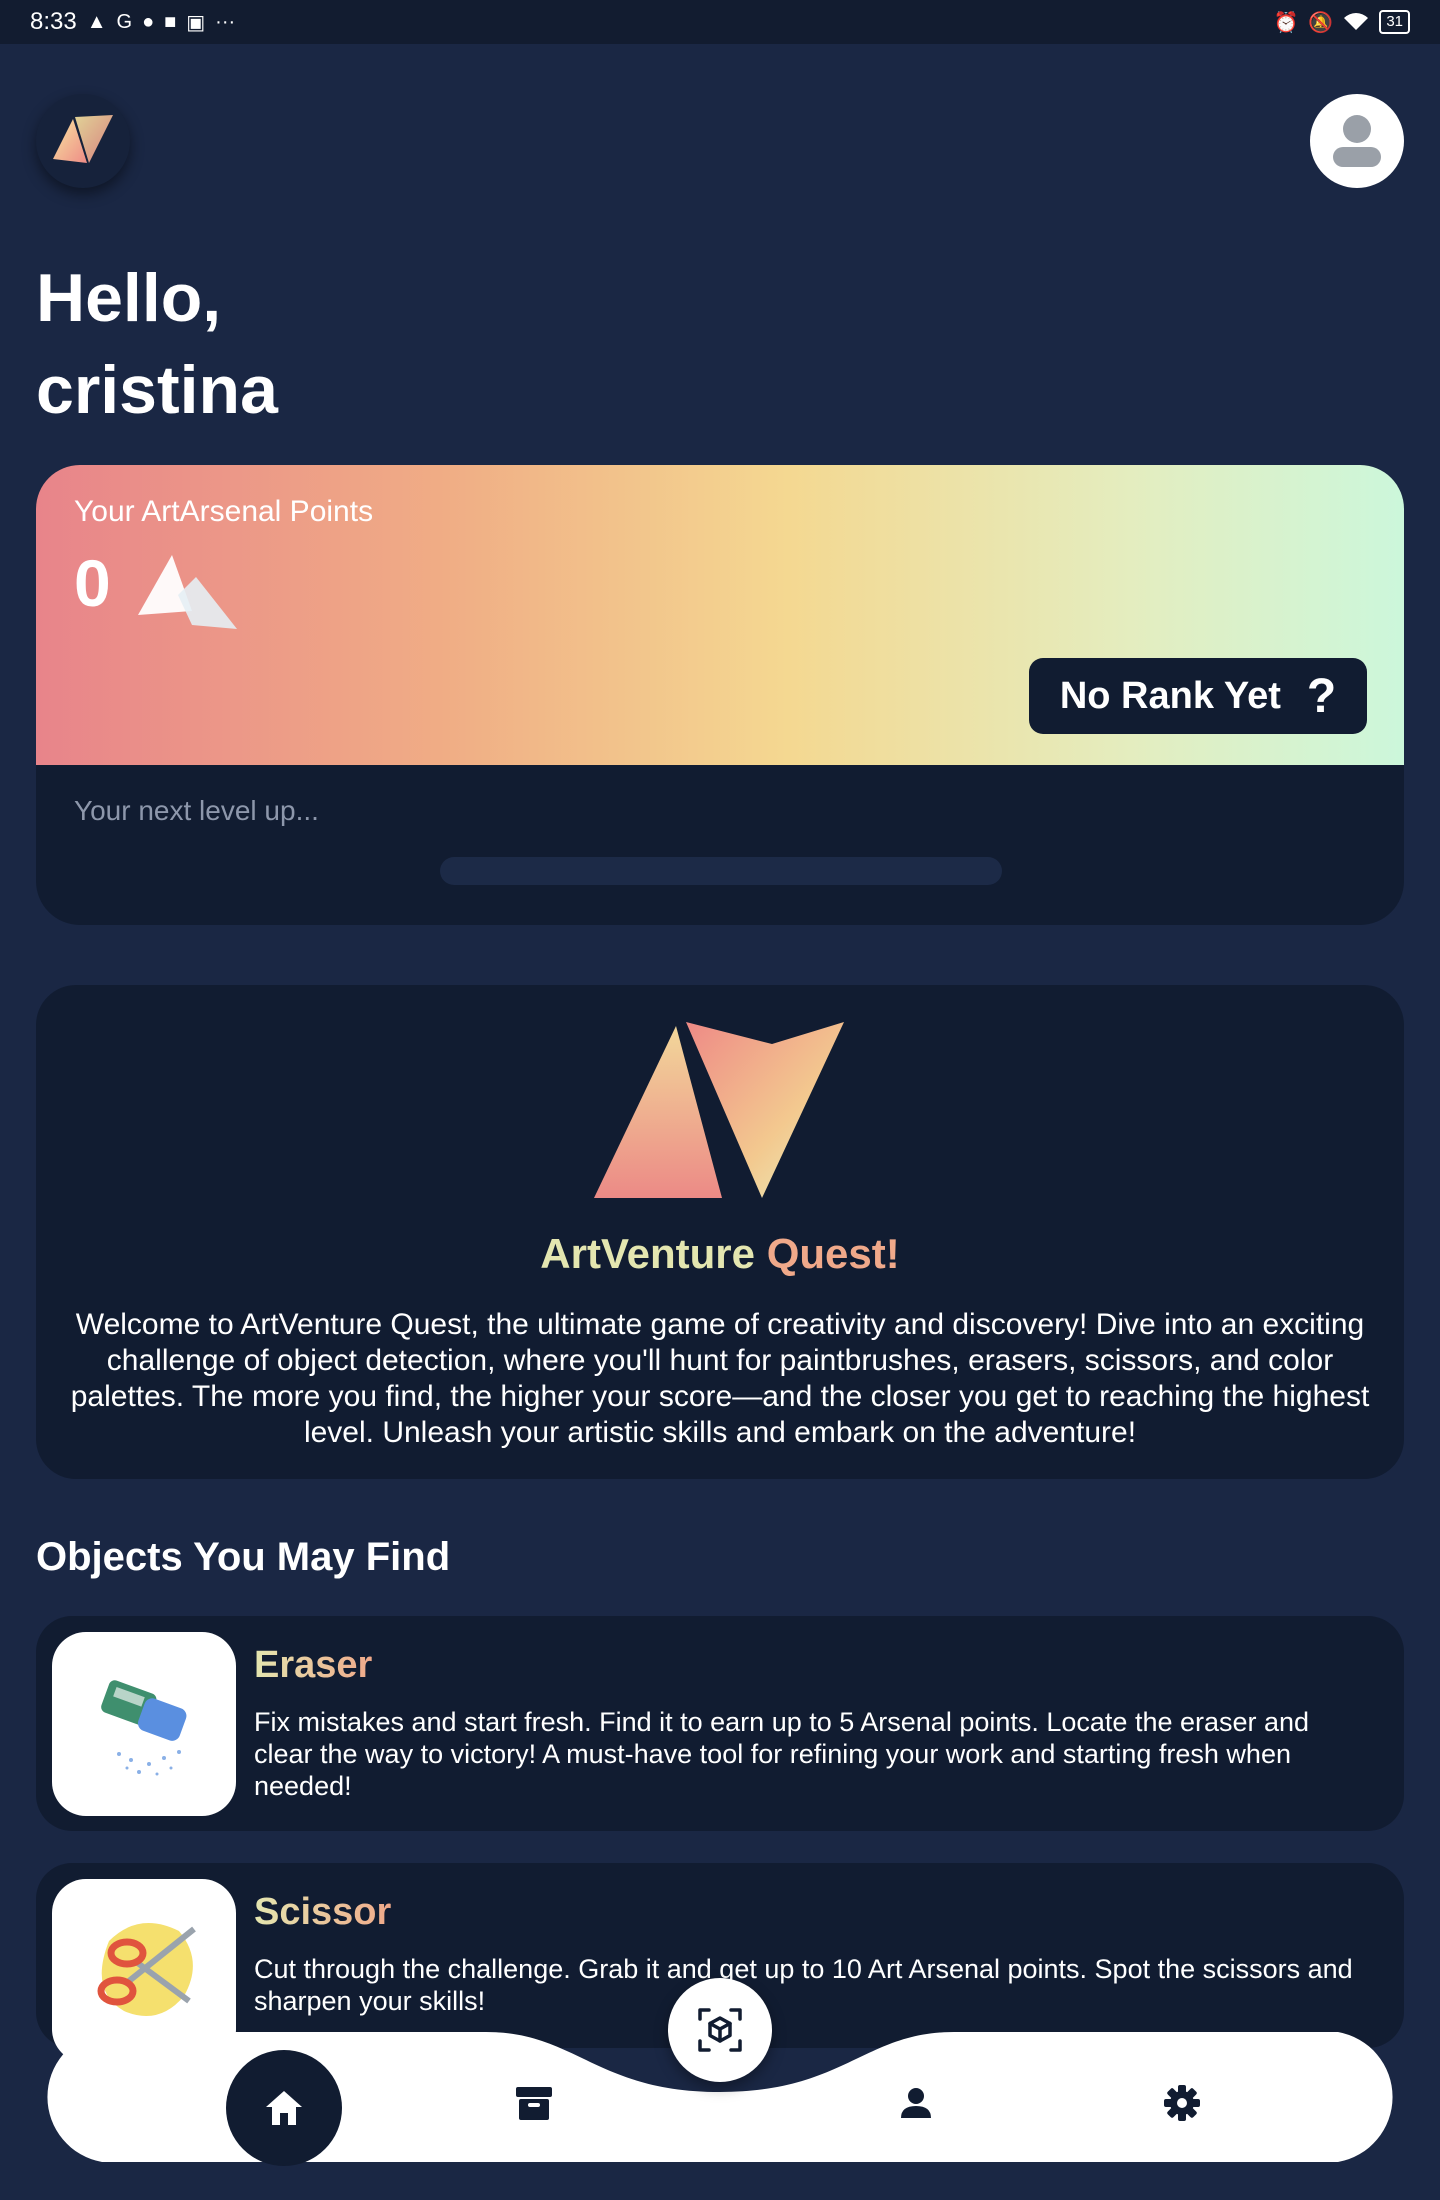 Image resolution: width=1440 pixels, height=2200 pixels. Describe the element at coordinates (124, 21) in the screenshot. I see `google-icon: G` at that location.